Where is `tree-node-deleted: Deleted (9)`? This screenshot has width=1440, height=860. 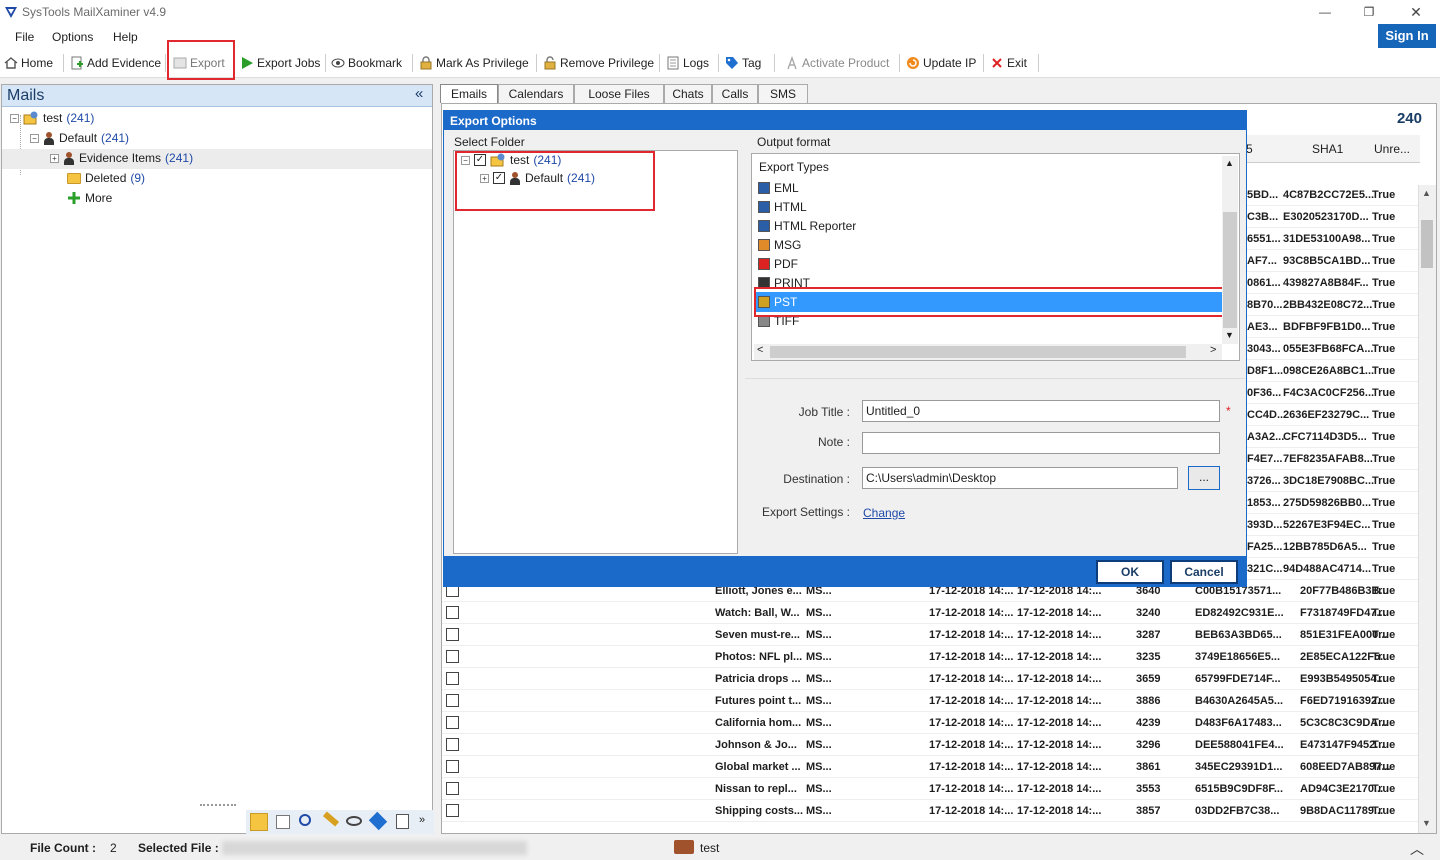 tree-node-deleted: Deleted (9) is located at coordinates (106, 178).